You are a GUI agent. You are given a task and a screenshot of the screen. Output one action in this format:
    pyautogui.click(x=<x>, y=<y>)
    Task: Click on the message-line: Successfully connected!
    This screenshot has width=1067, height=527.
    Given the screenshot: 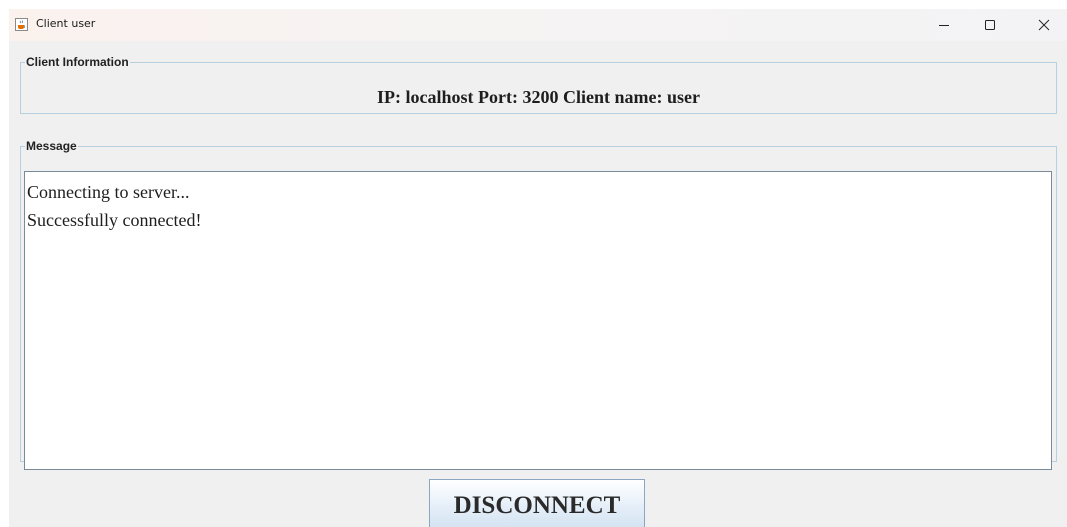 What is the action you would take?
    pyautogui.click(x=114, y=220)
    